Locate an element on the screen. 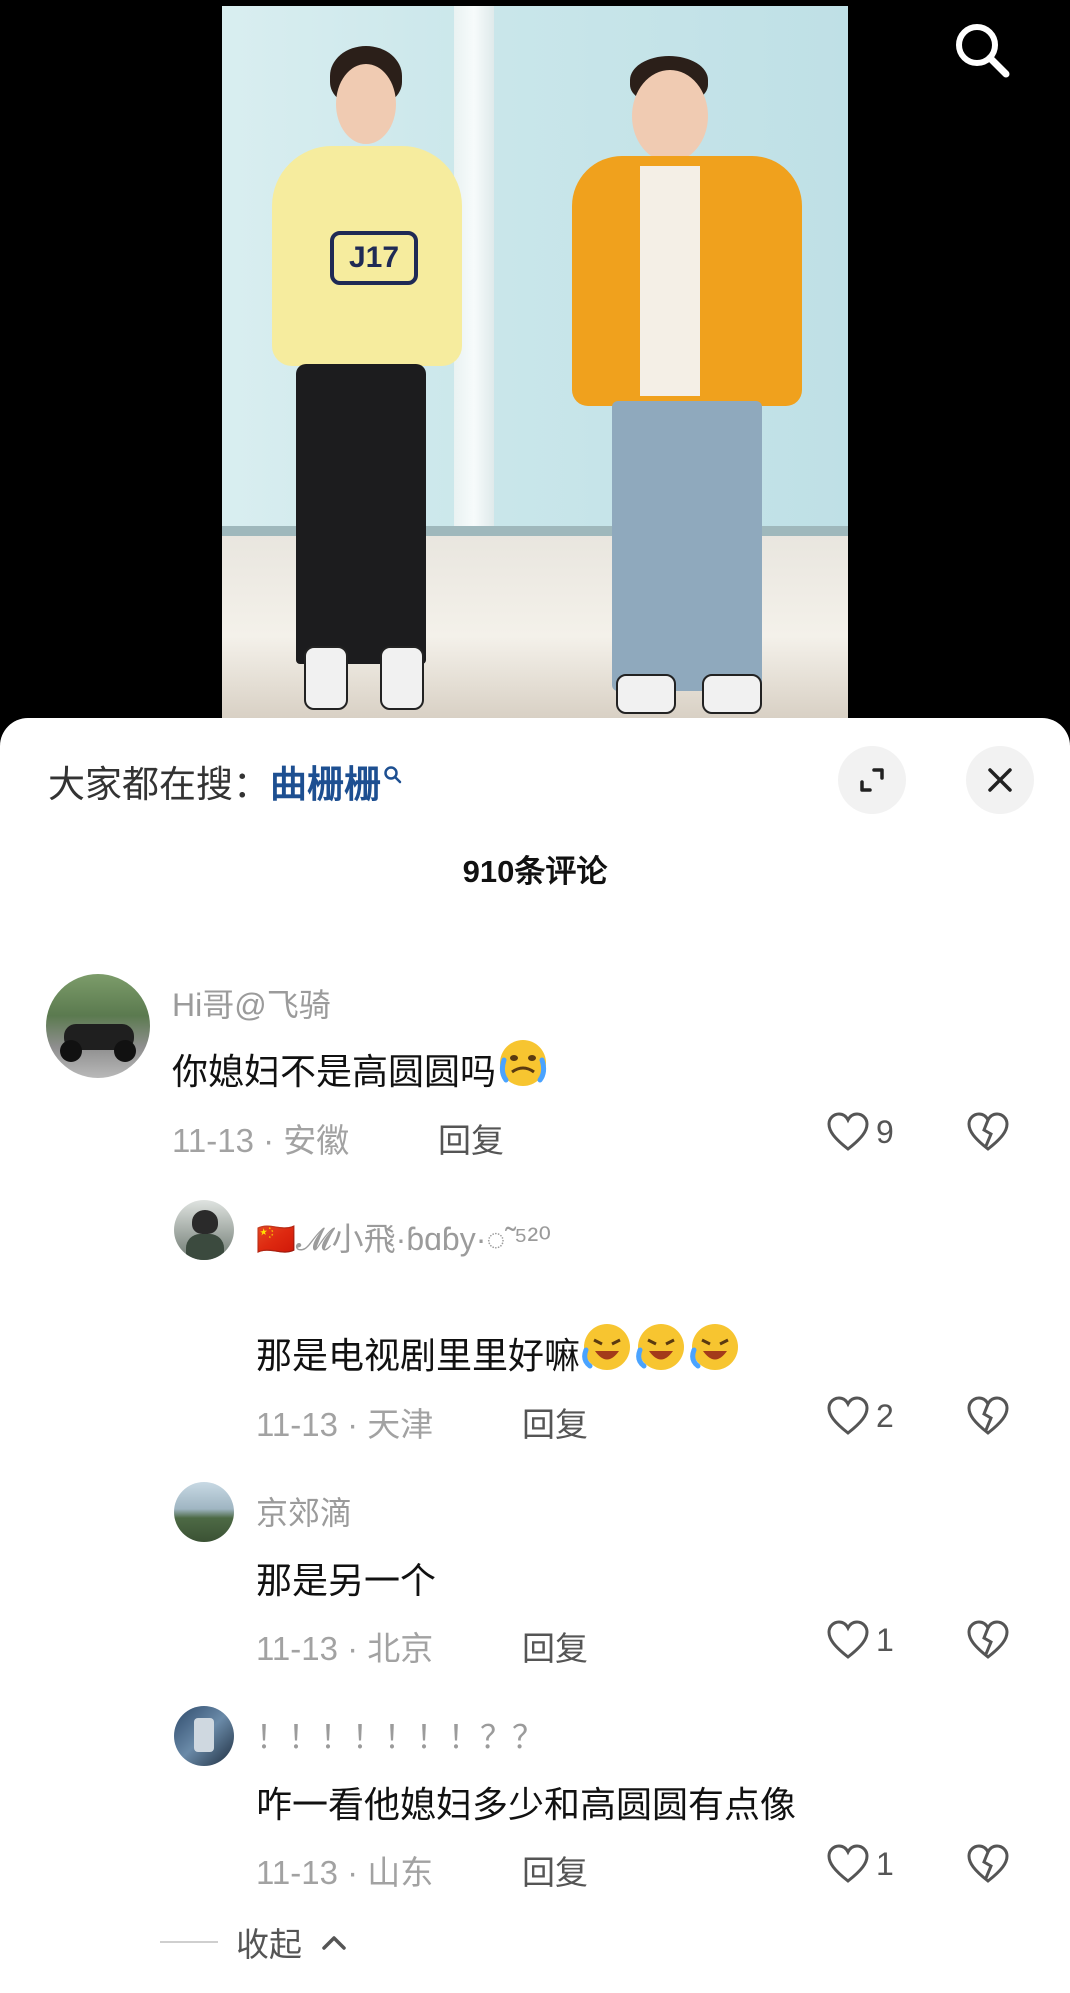 The image size is (1070, 1993). like-count: 2 is located at coordinates (885, 1415).